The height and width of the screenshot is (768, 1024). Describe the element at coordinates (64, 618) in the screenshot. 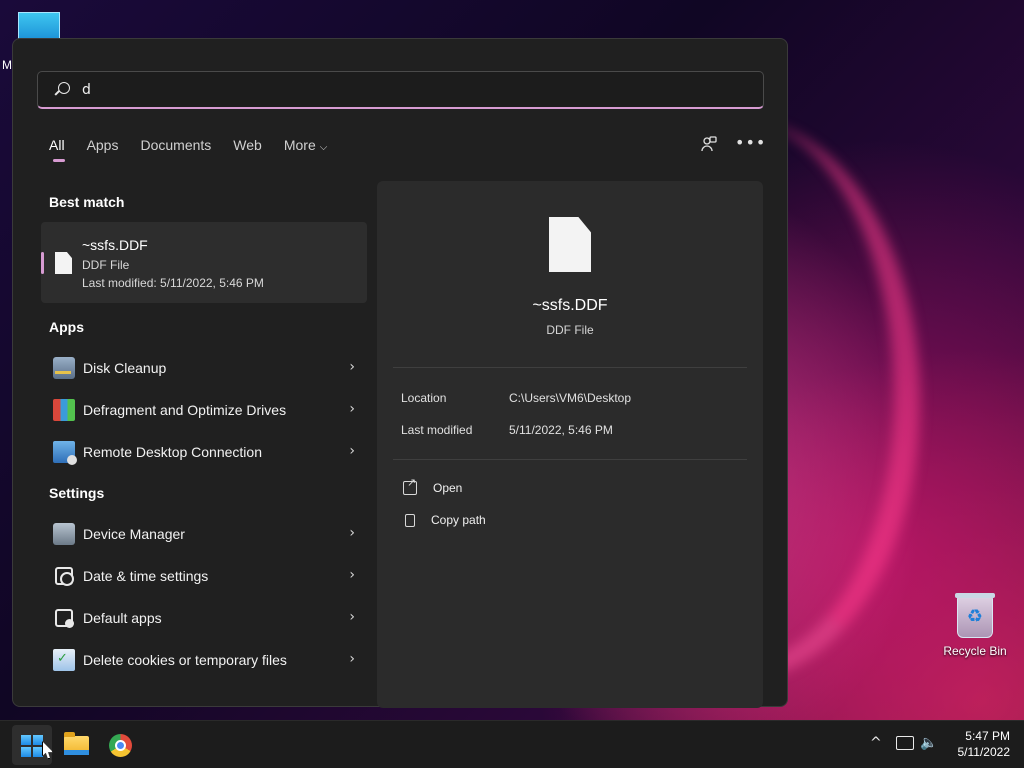

I see `default-apps-icon` at that location.